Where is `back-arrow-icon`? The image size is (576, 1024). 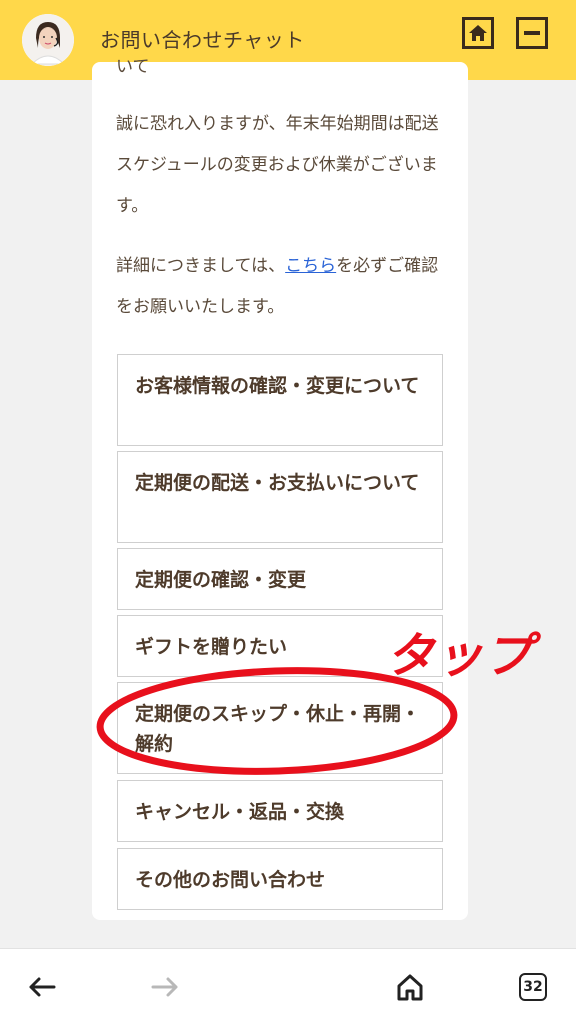 back-arrow-icon is located at coordinates (42, 987).